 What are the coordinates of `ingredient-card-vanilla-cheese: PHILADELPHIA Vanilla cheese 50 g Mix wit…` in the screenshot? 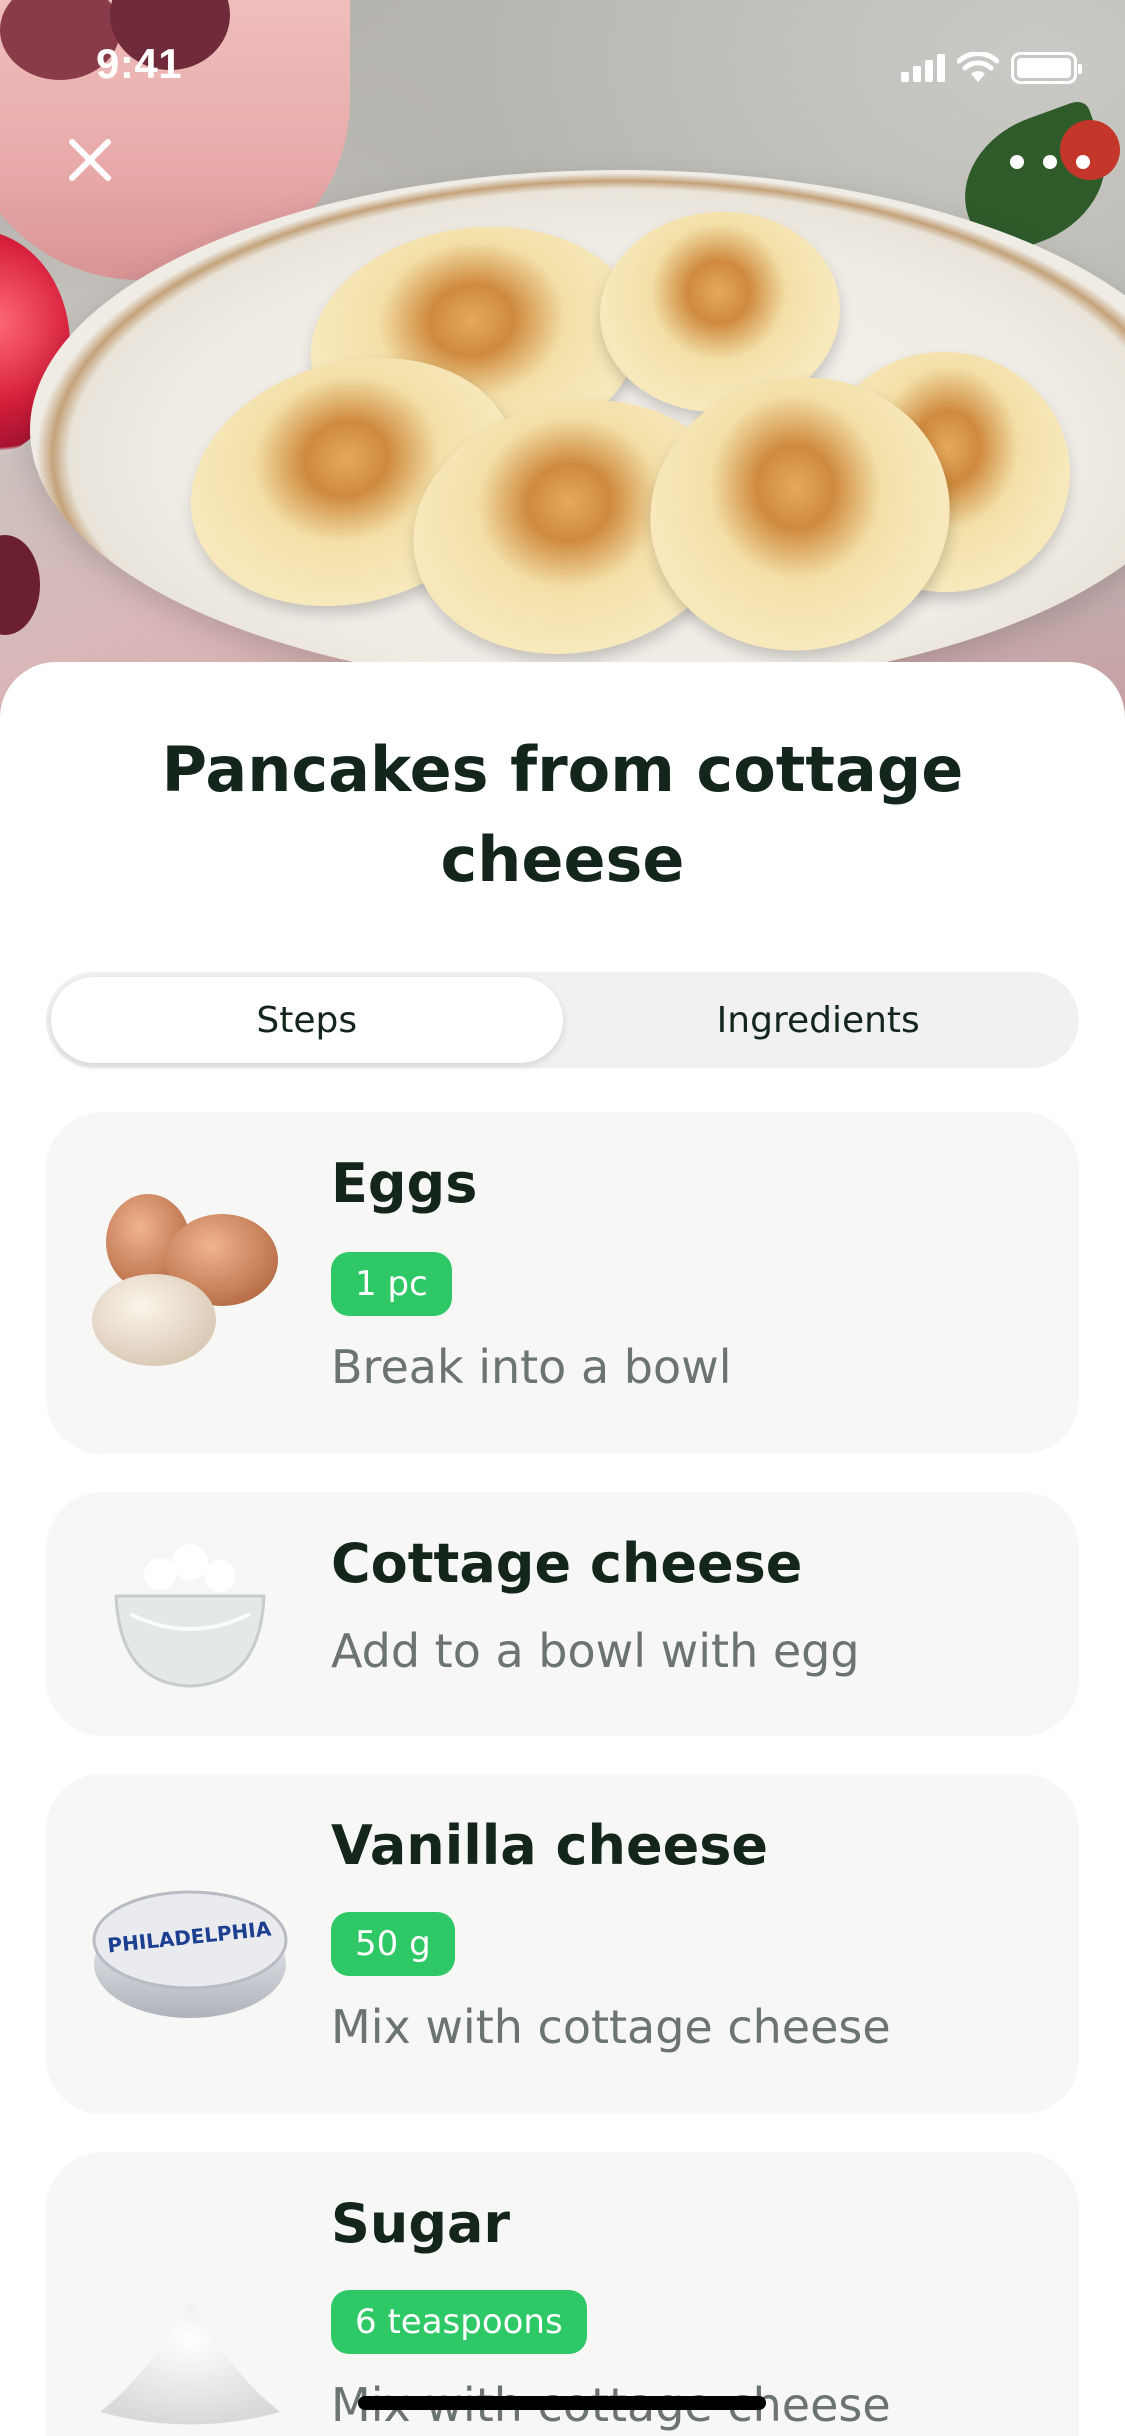 It's located at (562, 1944).